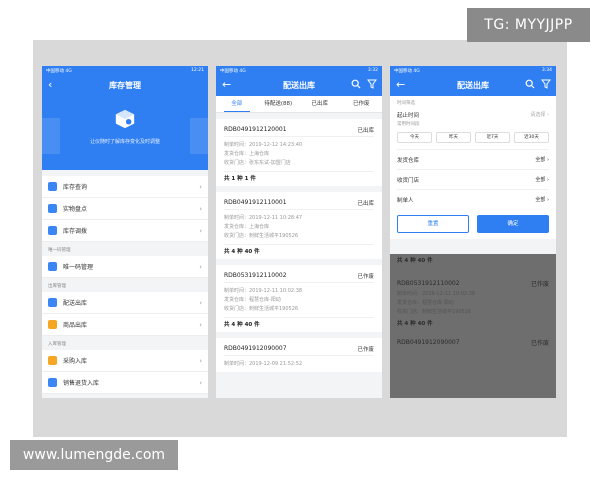  Describe the element at coordinates (473, 114) in the screenshot. I see `date-range-row: 起止时间 请选择 ›` at that location.